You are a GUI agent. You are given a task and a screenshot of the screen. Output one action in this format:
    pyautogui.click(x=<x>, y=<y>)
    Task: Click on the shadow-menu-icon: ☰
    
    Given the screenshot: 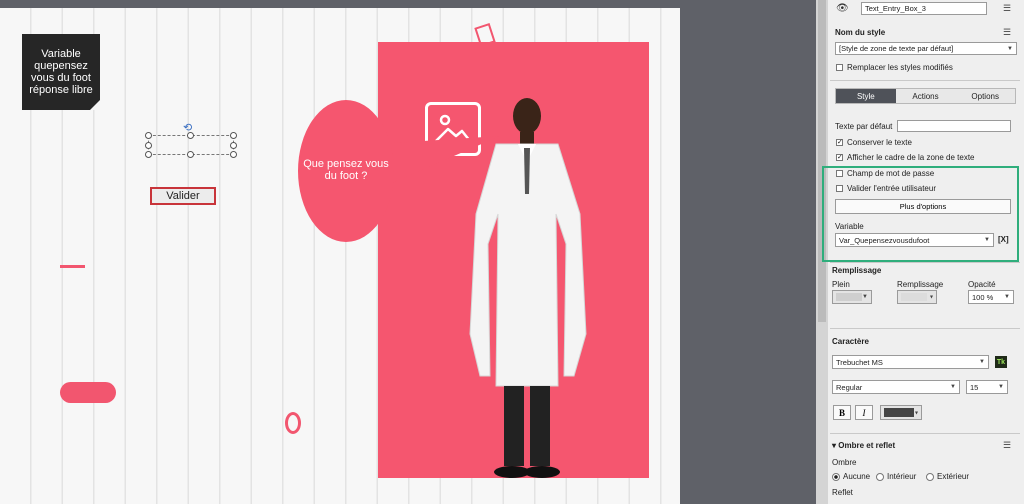 What is the action you would take?
    pyautogui.click(x=1007, y=445)
    